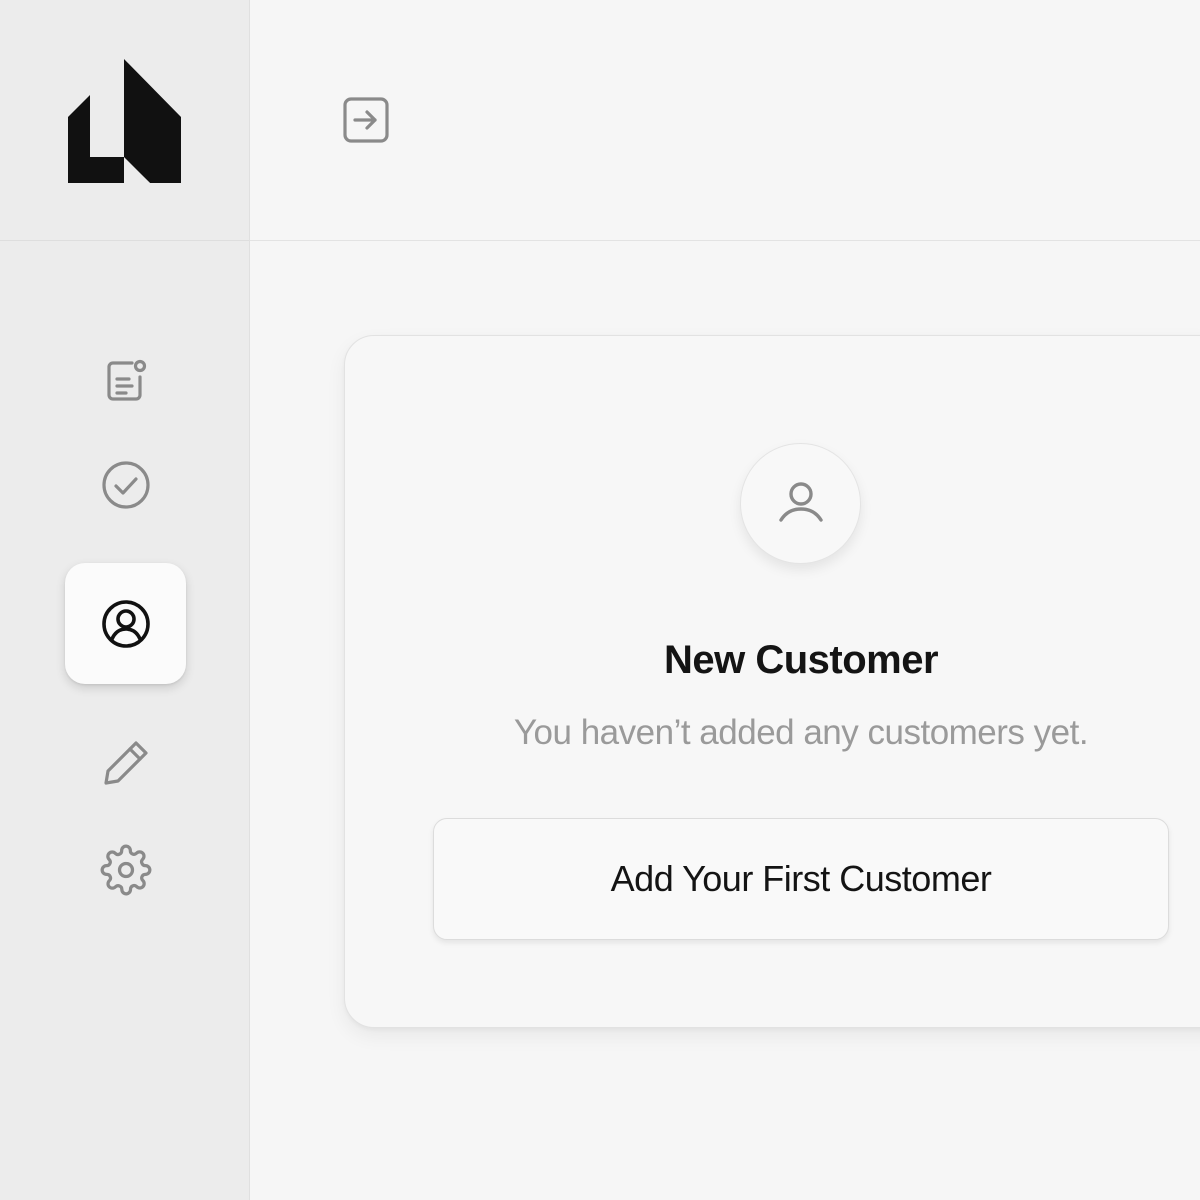 This screenshot has width=1200, height=1200. I want to click on arrow-right-square-icon, so click(366, 120).